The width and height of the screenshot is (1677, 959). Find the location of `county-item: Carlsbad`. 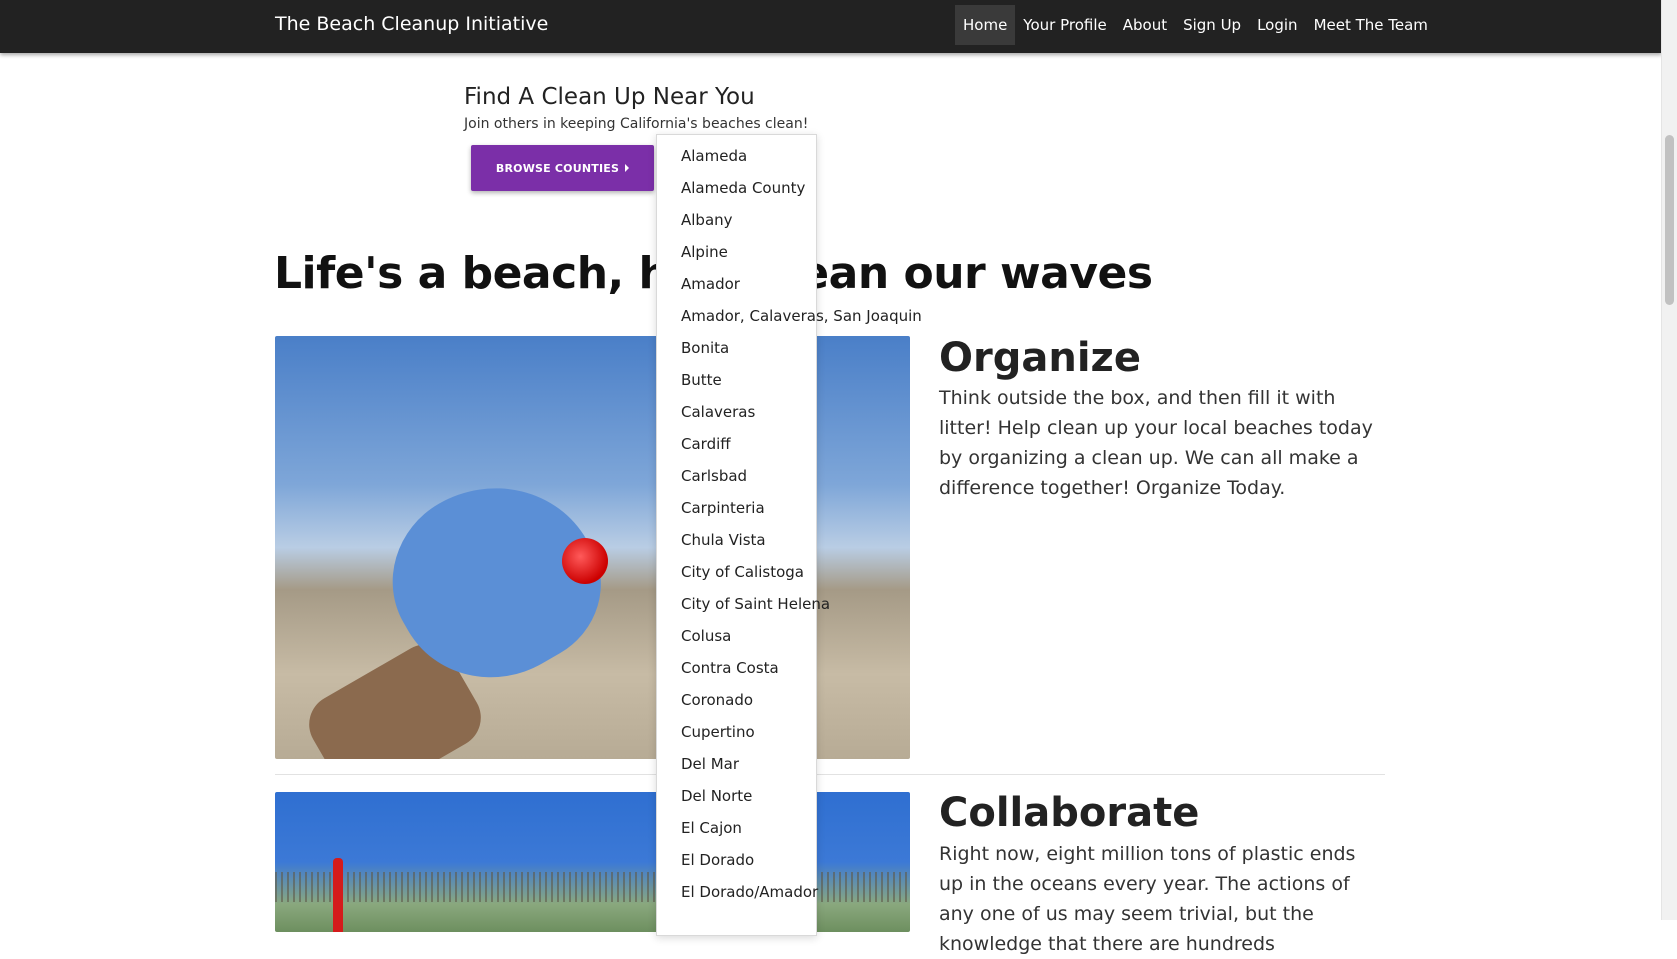

county-item: Carlsbad is located at coordinates (789, 476).